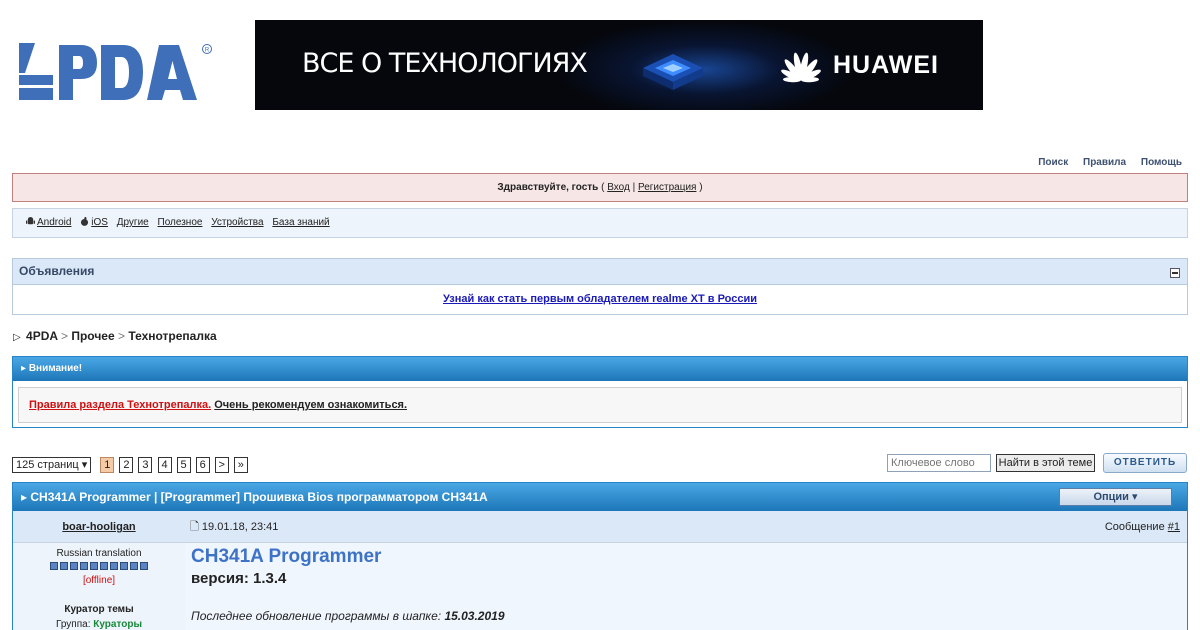  I want to click on post-date: 🗋 19.01.18, 23:41, so click(234, 527).